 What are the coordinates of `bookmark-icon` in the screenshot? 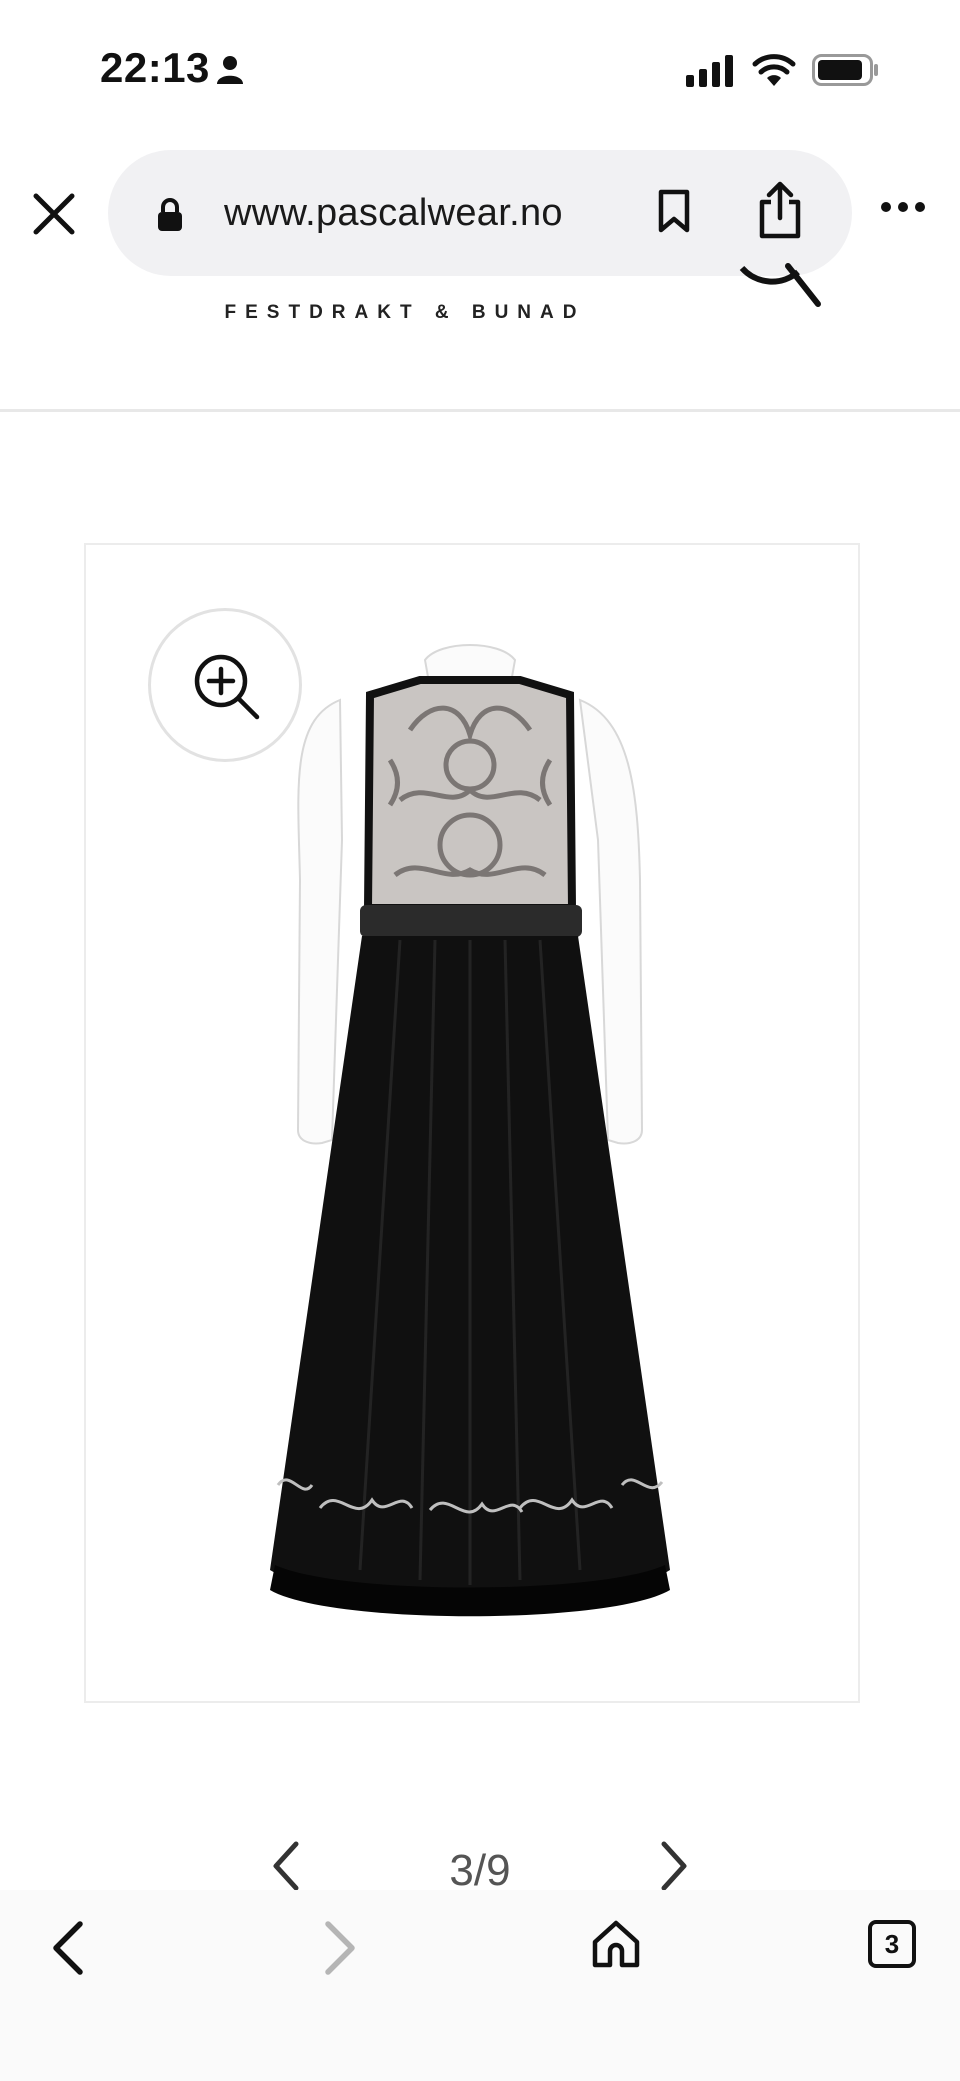 It's located at (674, 211).